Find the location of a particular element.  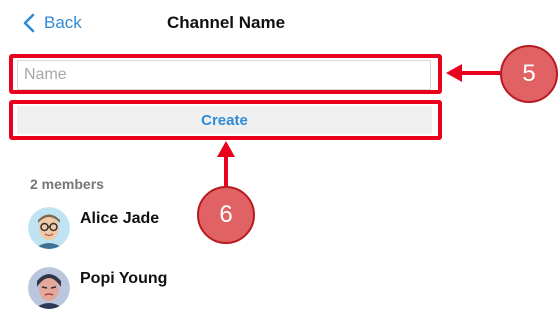

arrow-to-create-button is located at coordinates (226, 163).